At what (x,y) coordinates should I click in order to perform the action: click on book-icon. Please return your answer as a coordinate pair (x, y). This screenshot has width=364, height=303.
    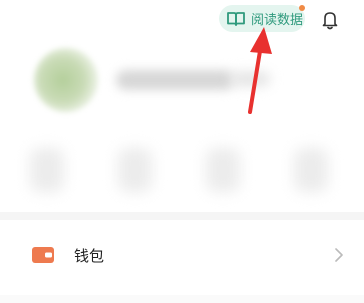
    Looking at the image, I should click on (236, 18).